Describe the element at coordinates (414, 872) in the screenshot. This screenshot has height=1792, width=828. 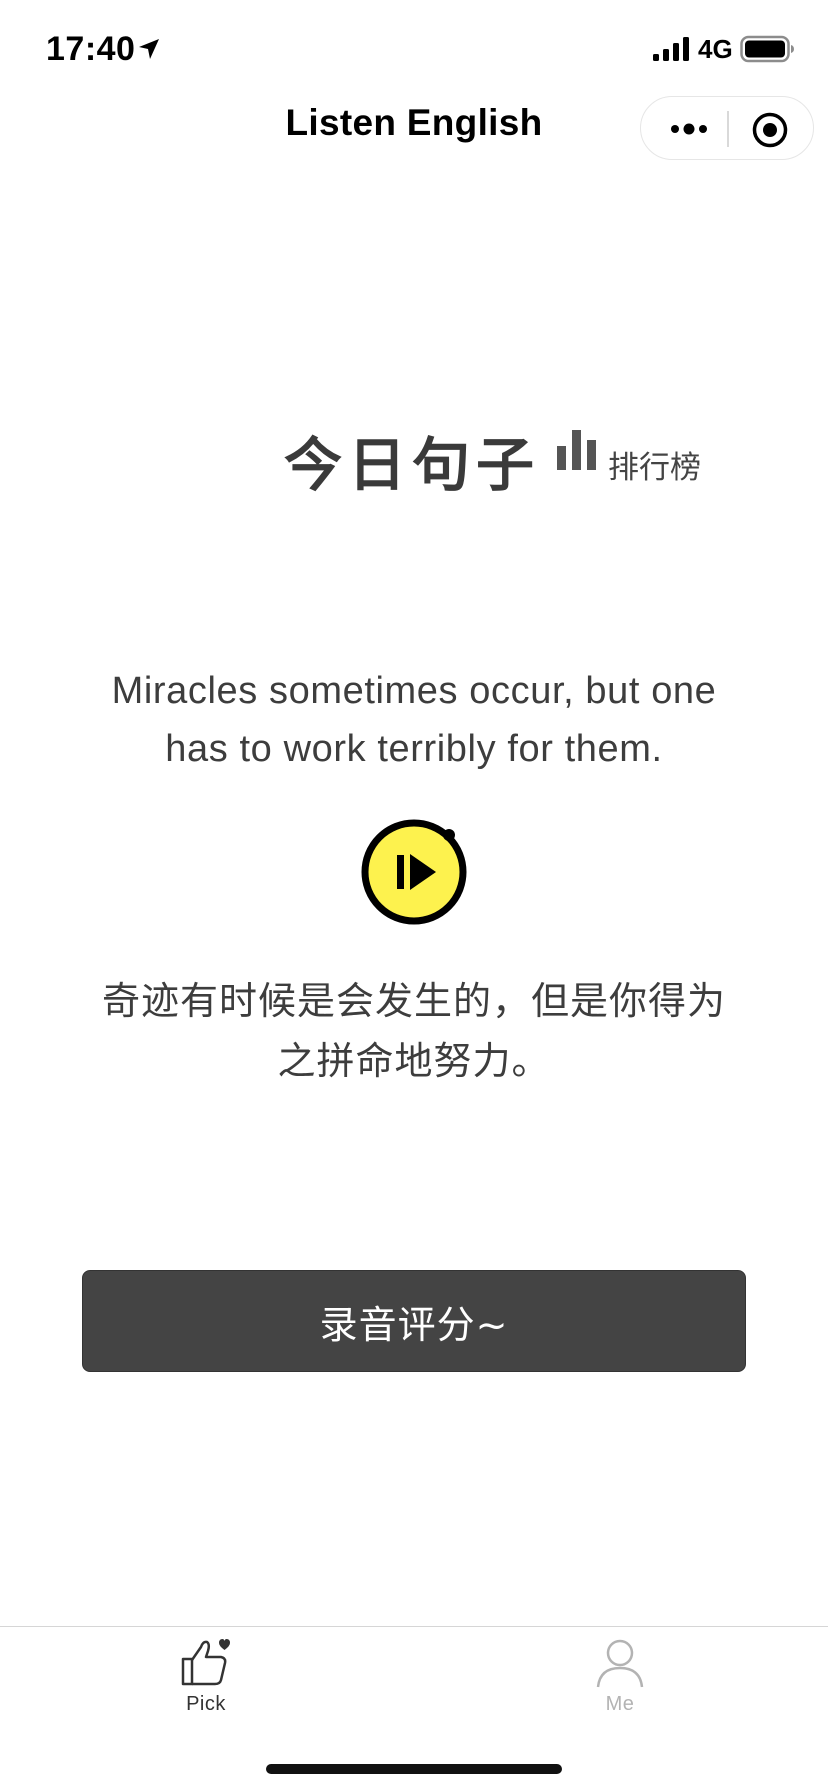
I see `play-audio-icon` at that location.